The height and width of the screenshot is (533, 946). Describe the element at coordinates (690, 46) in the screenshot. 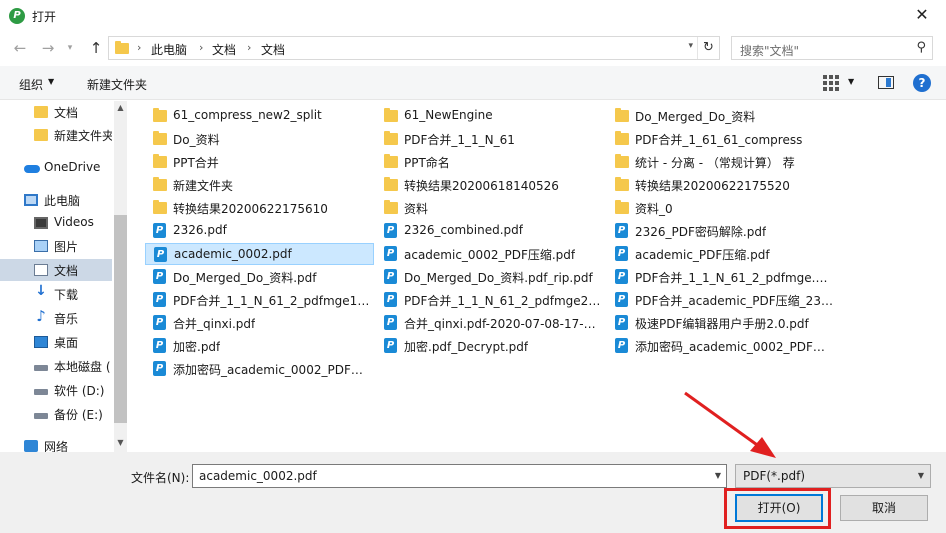

I see `address-dropdown-icon: ▾` at that location.